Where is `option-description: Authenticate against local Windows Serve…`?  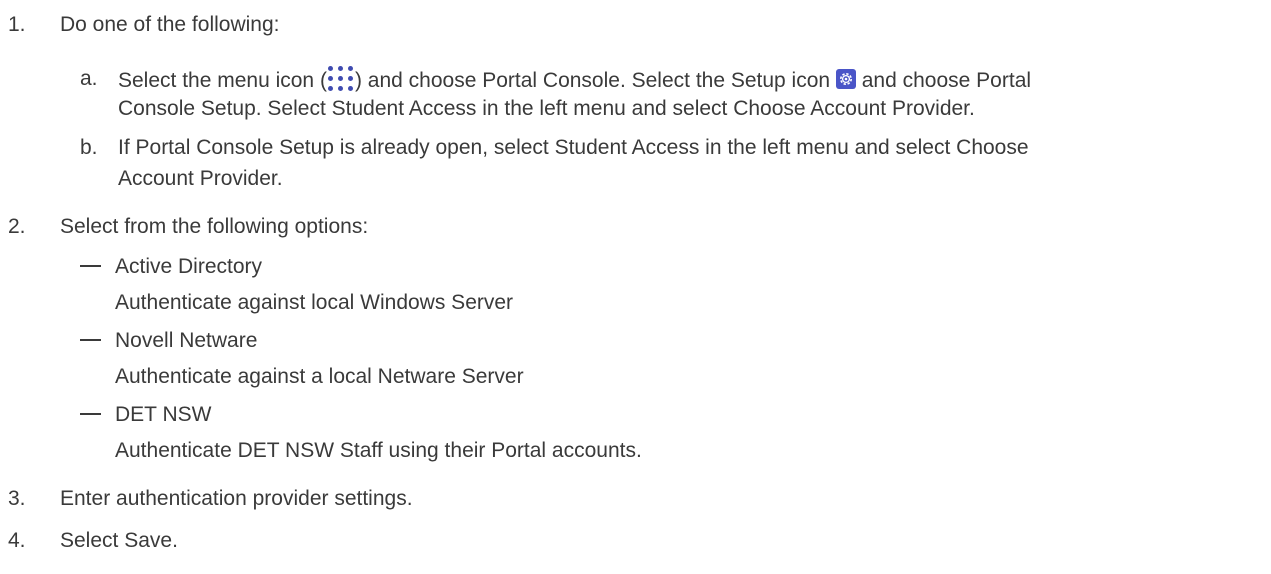
option-description: Authenticate against local Windows Serve… is located at coordinates (314, 302).